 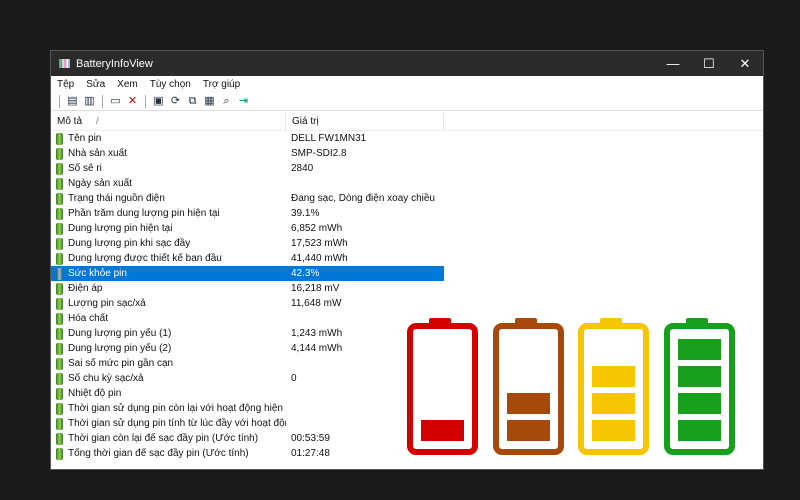 What do you see at coordinates (247, 273) in the screenshot?
I see `table-row: Sức khỏe pin 42.3%` at bounding box center [247, 273].